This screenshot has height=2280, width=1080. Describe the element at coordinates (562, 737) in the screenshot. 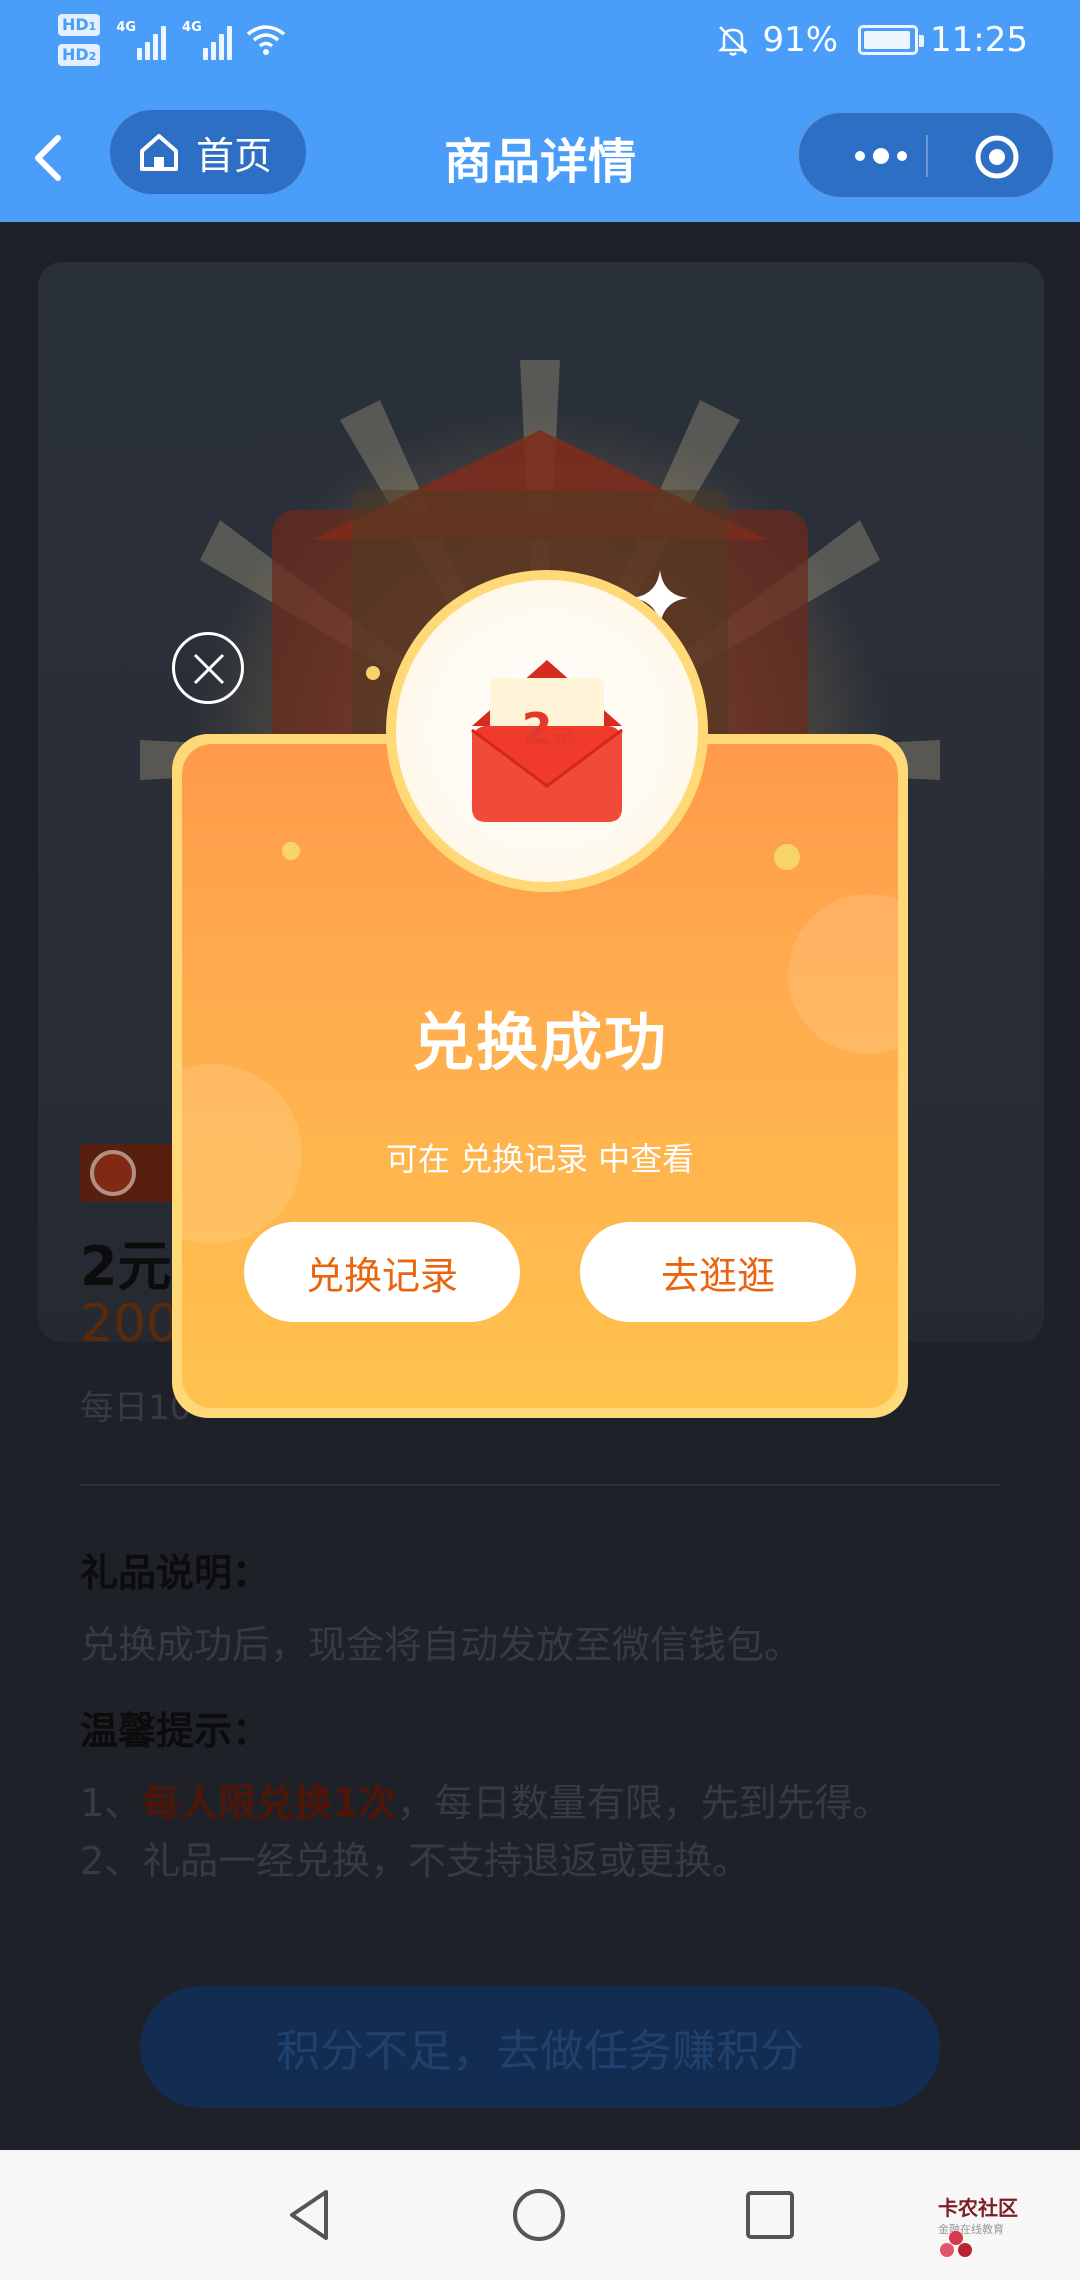

I see `envelope-amount-unit: 元` at that location.